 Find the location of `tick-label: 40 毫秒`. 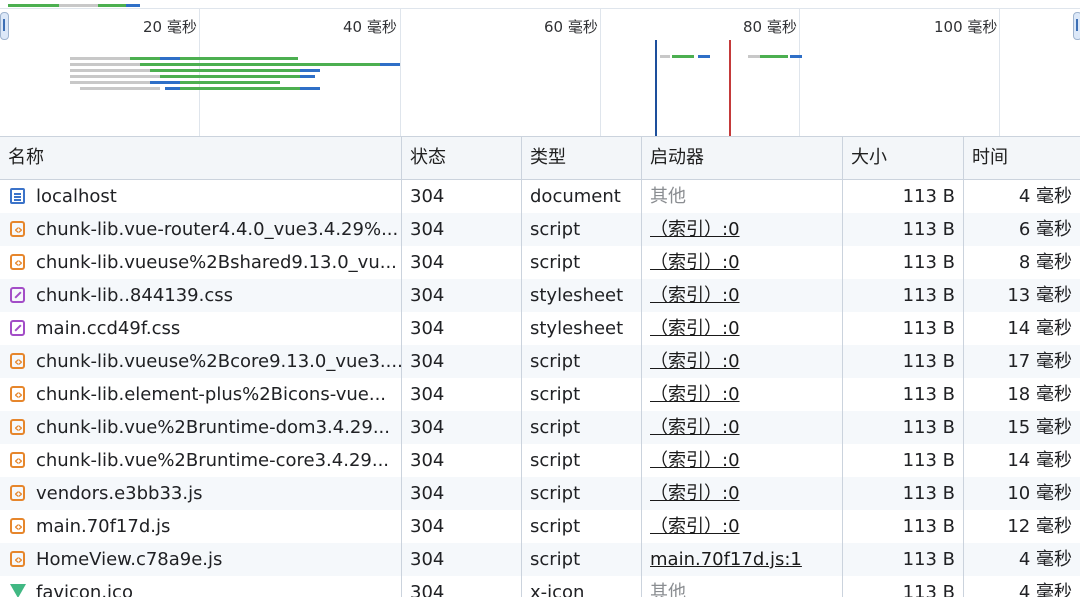

tick-label: 40 毫秒 is located at coordinates (370, 27).